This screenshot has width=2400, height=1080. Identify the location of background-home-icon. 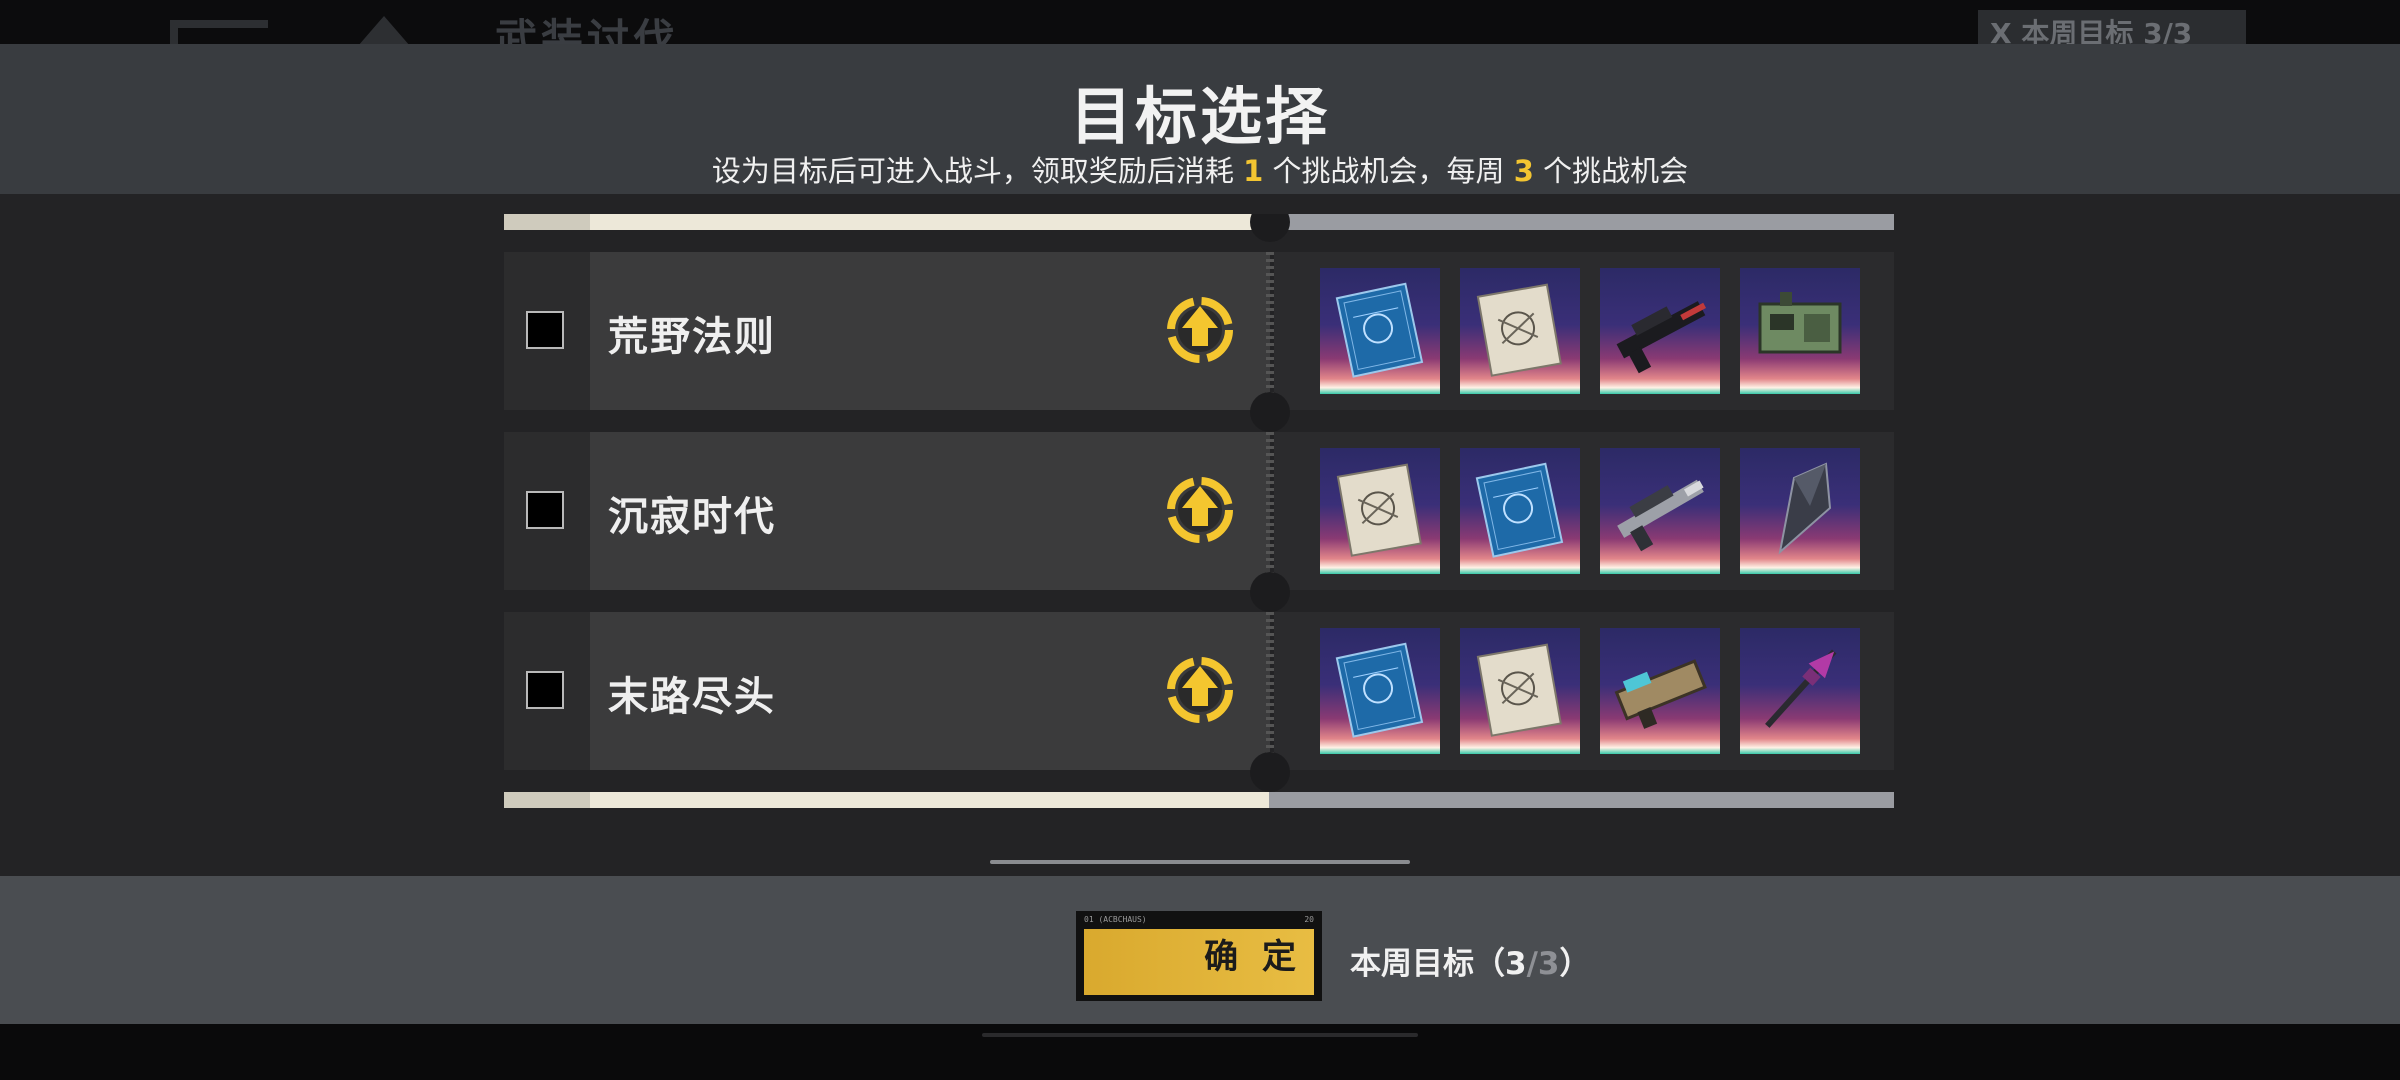
(384, 31).